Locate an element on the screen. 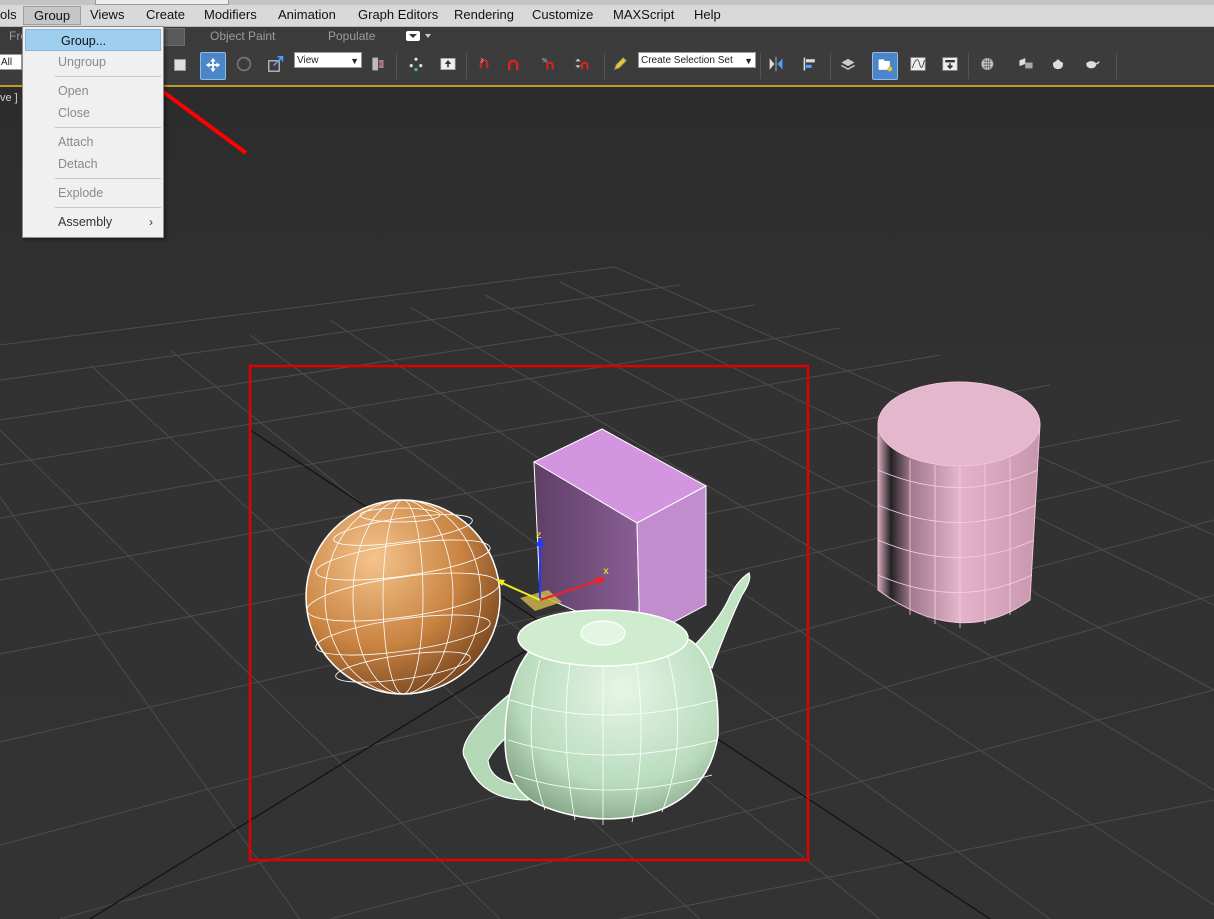  select-object-icon is located at coordinates (180, 65).